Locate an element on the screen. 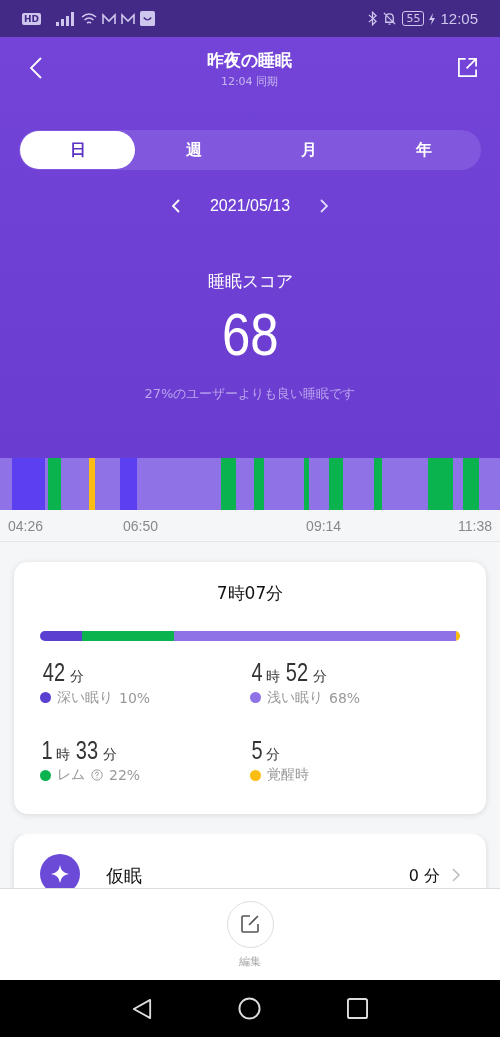 The width and height of the screenshot is (500, 1037). app-icon is located at coordinates (147, 18).